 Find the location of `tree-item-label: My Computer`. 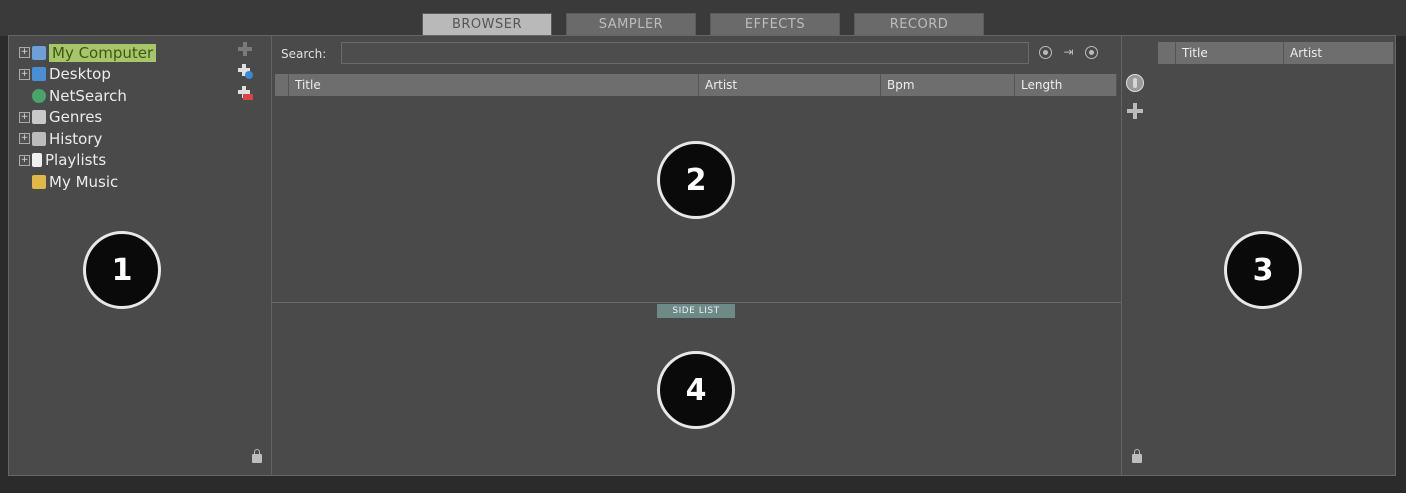

tree-item-label: My Computer is located at coordinates (103, 52).